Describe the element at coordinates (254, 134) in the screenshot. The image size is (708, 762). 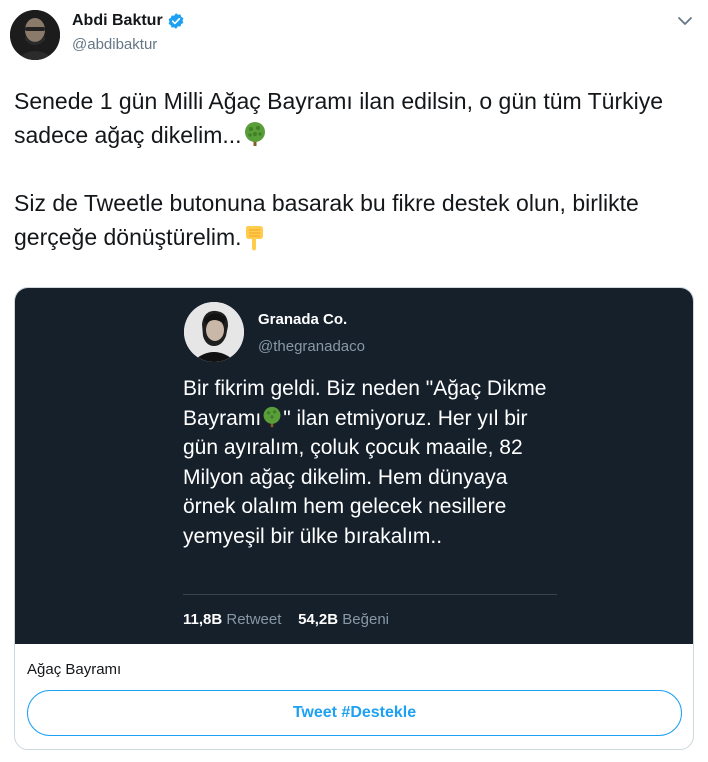
I see `tree-emoji-icon` at that location.